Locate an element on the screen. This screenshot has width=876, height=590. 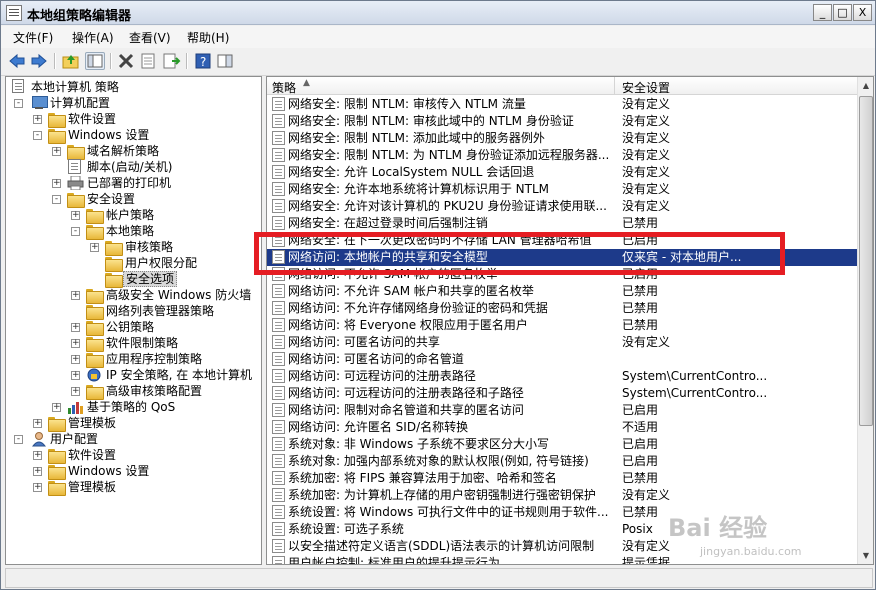
watermark-url: jingyan.baidu.com is located at coordinates (751, 551).